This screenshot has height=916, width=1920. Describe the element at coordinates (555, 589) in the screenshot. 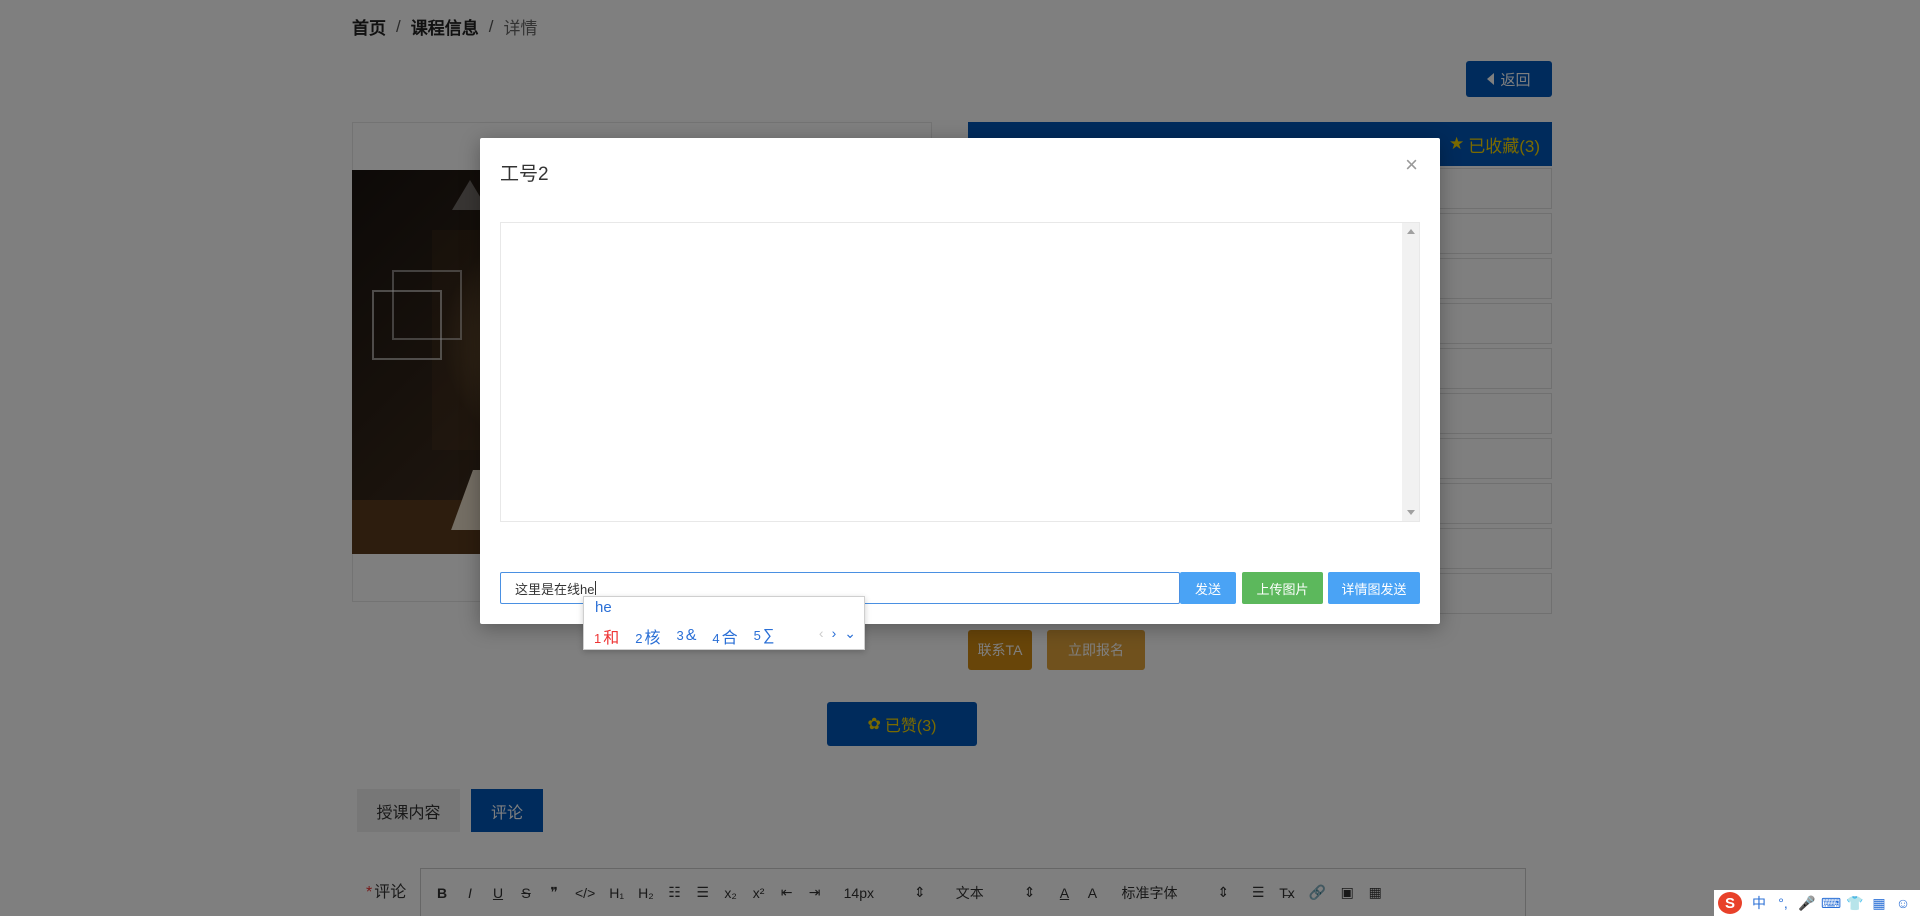

I see `message-input-value: 这里是在线he` at that location.